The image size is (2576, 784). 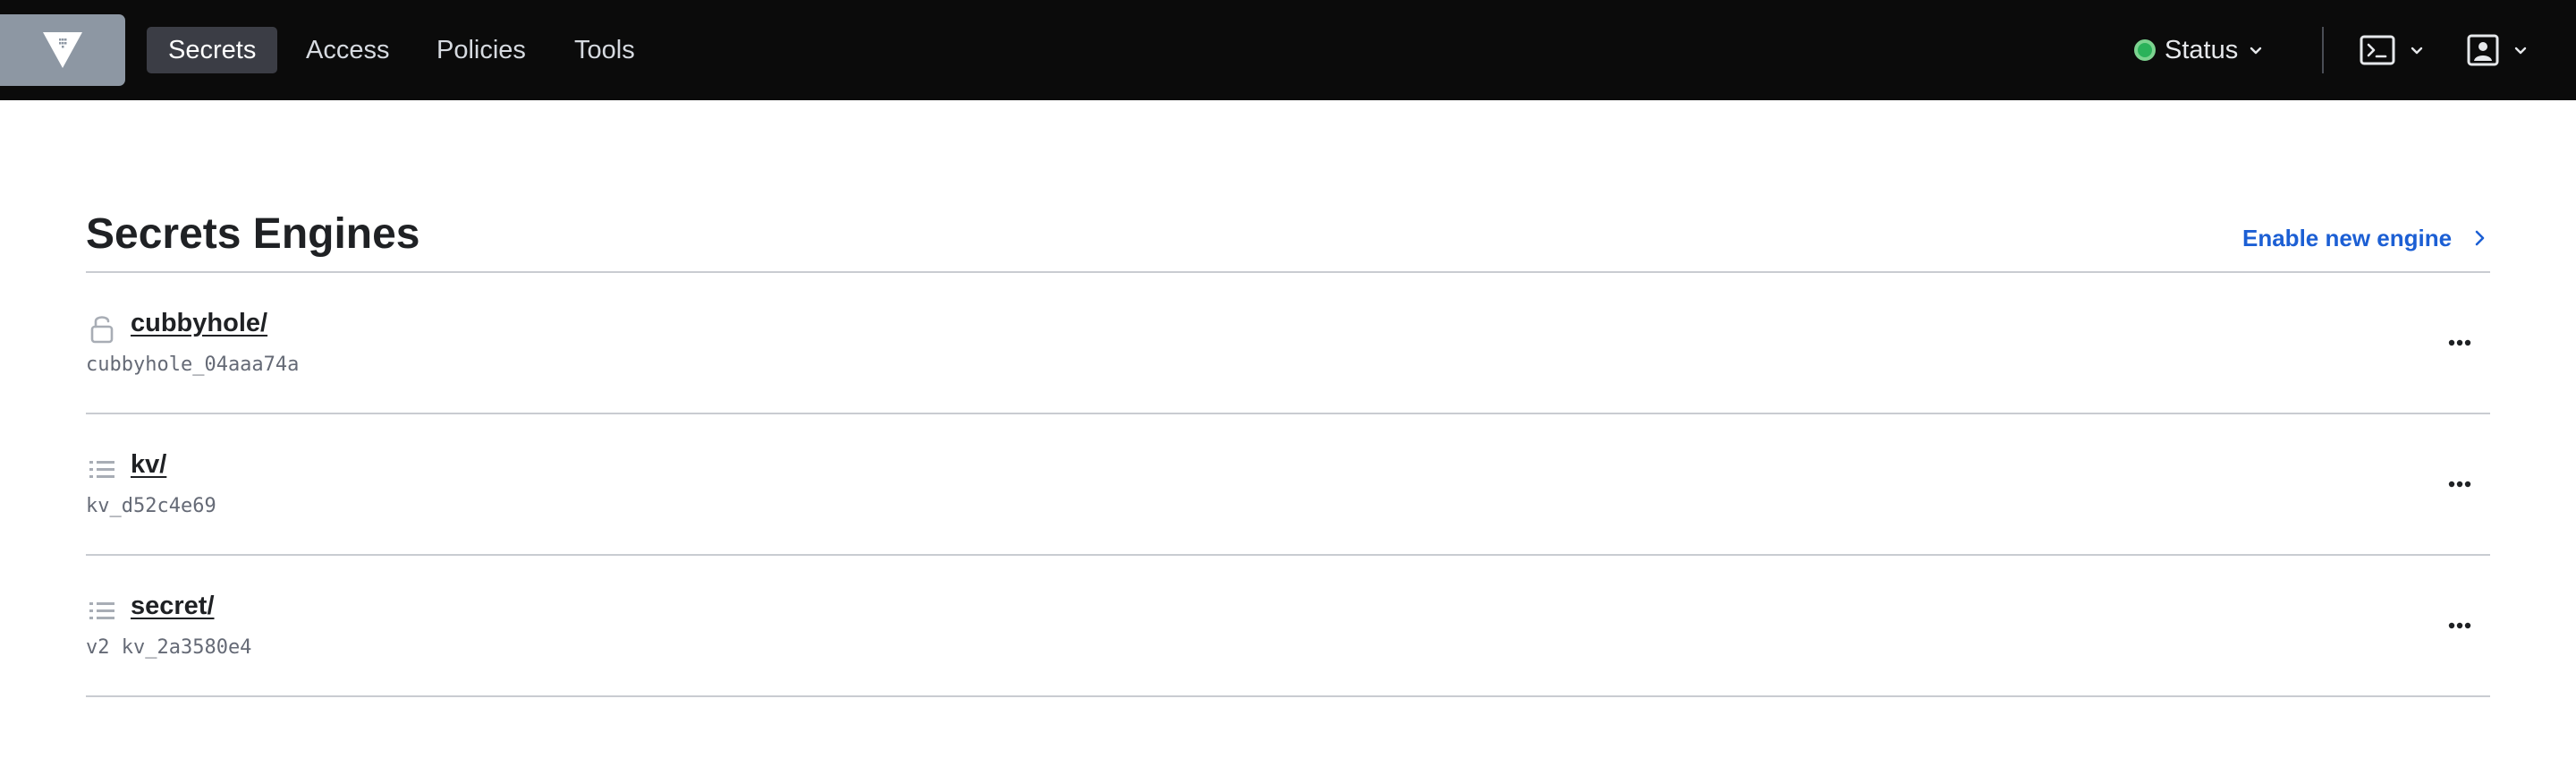 What do you see at coordinates (2347, 237) in the screenshot?
I see `enable-new-engine-label: Enable new engine` at bounding box center [2347, 237].